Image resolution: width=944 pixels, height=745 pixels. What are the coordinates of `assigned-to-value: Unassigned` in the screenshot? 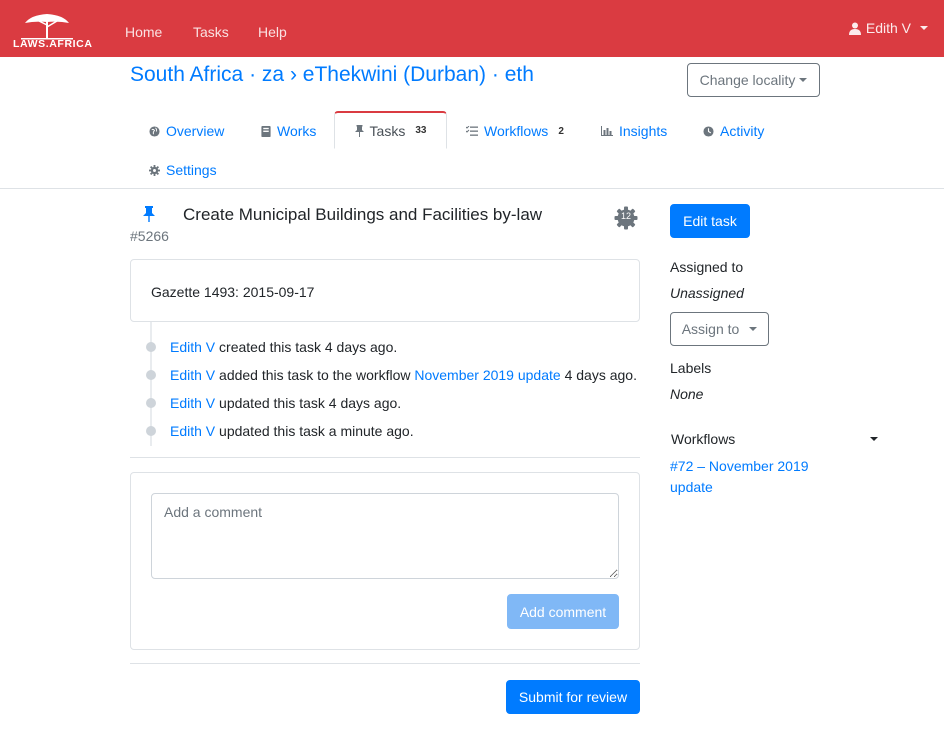 It's located at (707, 293).